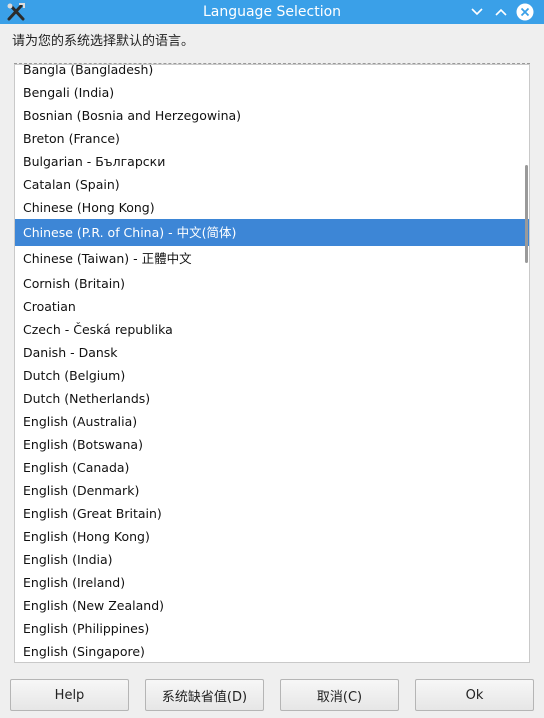 The image size is (544, 718). What do you see at coordinates (339, 695) in the screenshot?
I see `cancel-button: 取消(C)` at bounding box center [339, 695].